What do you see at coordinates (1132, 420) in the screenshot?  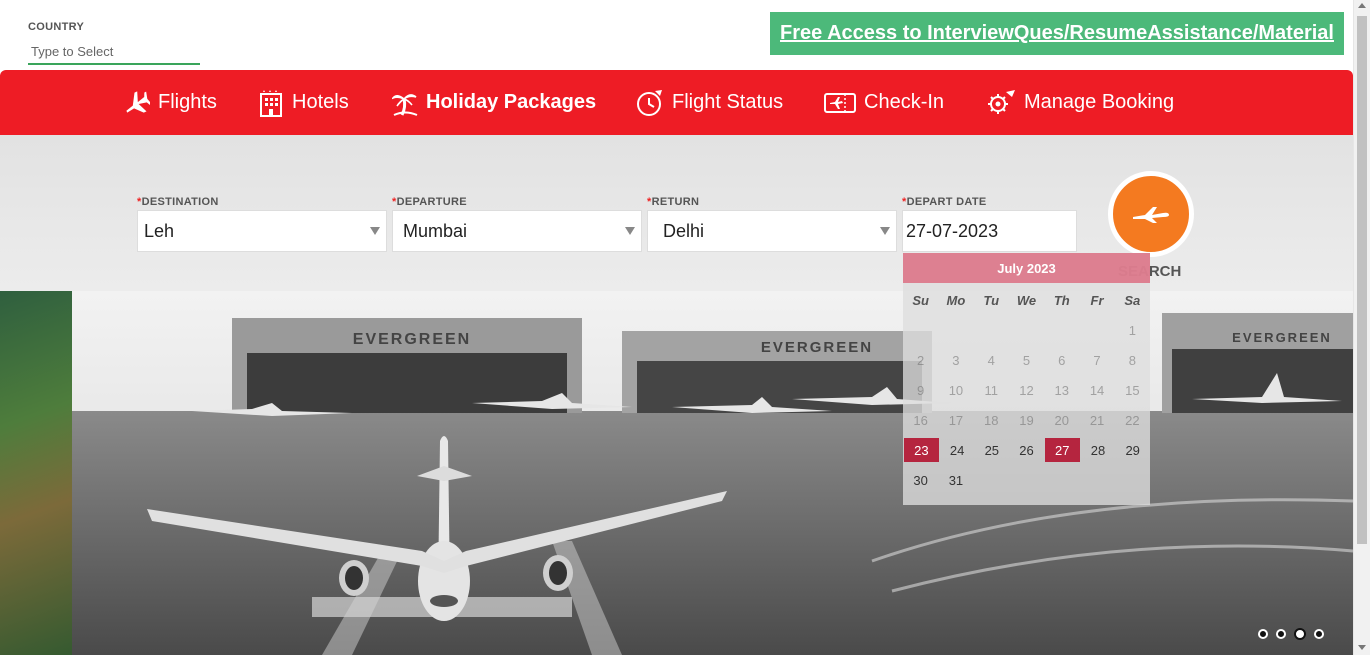 I see `calendar-day-disabled: 22` at bounding box center [1132, 420].